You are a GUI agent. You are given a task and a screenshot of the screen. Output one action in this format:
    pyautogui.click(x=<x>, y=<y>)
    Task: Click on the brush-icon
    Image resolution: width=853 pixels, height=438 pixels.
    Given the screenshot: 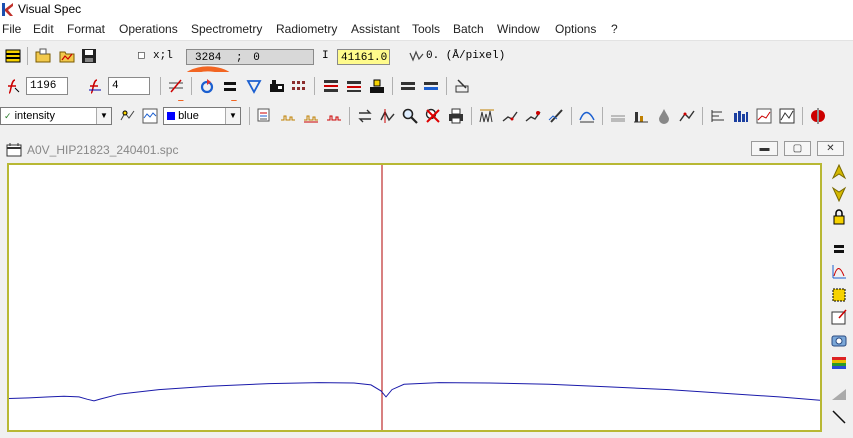 What is the action you would take?
    pyautogui.click(x=556, y=116)
    